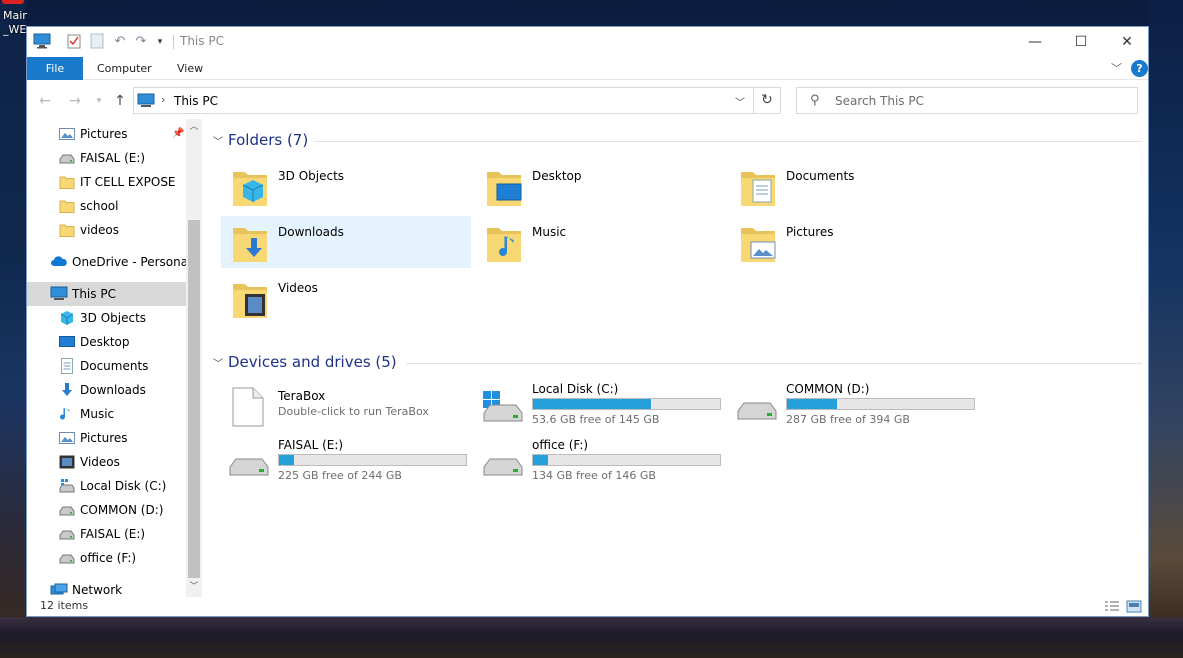 The width and height of the screenshot is (1183, 658). Describe the element at coordinates (194, 587) in the screenshot. I see `scroll-down-icon: ﹀` at that location.